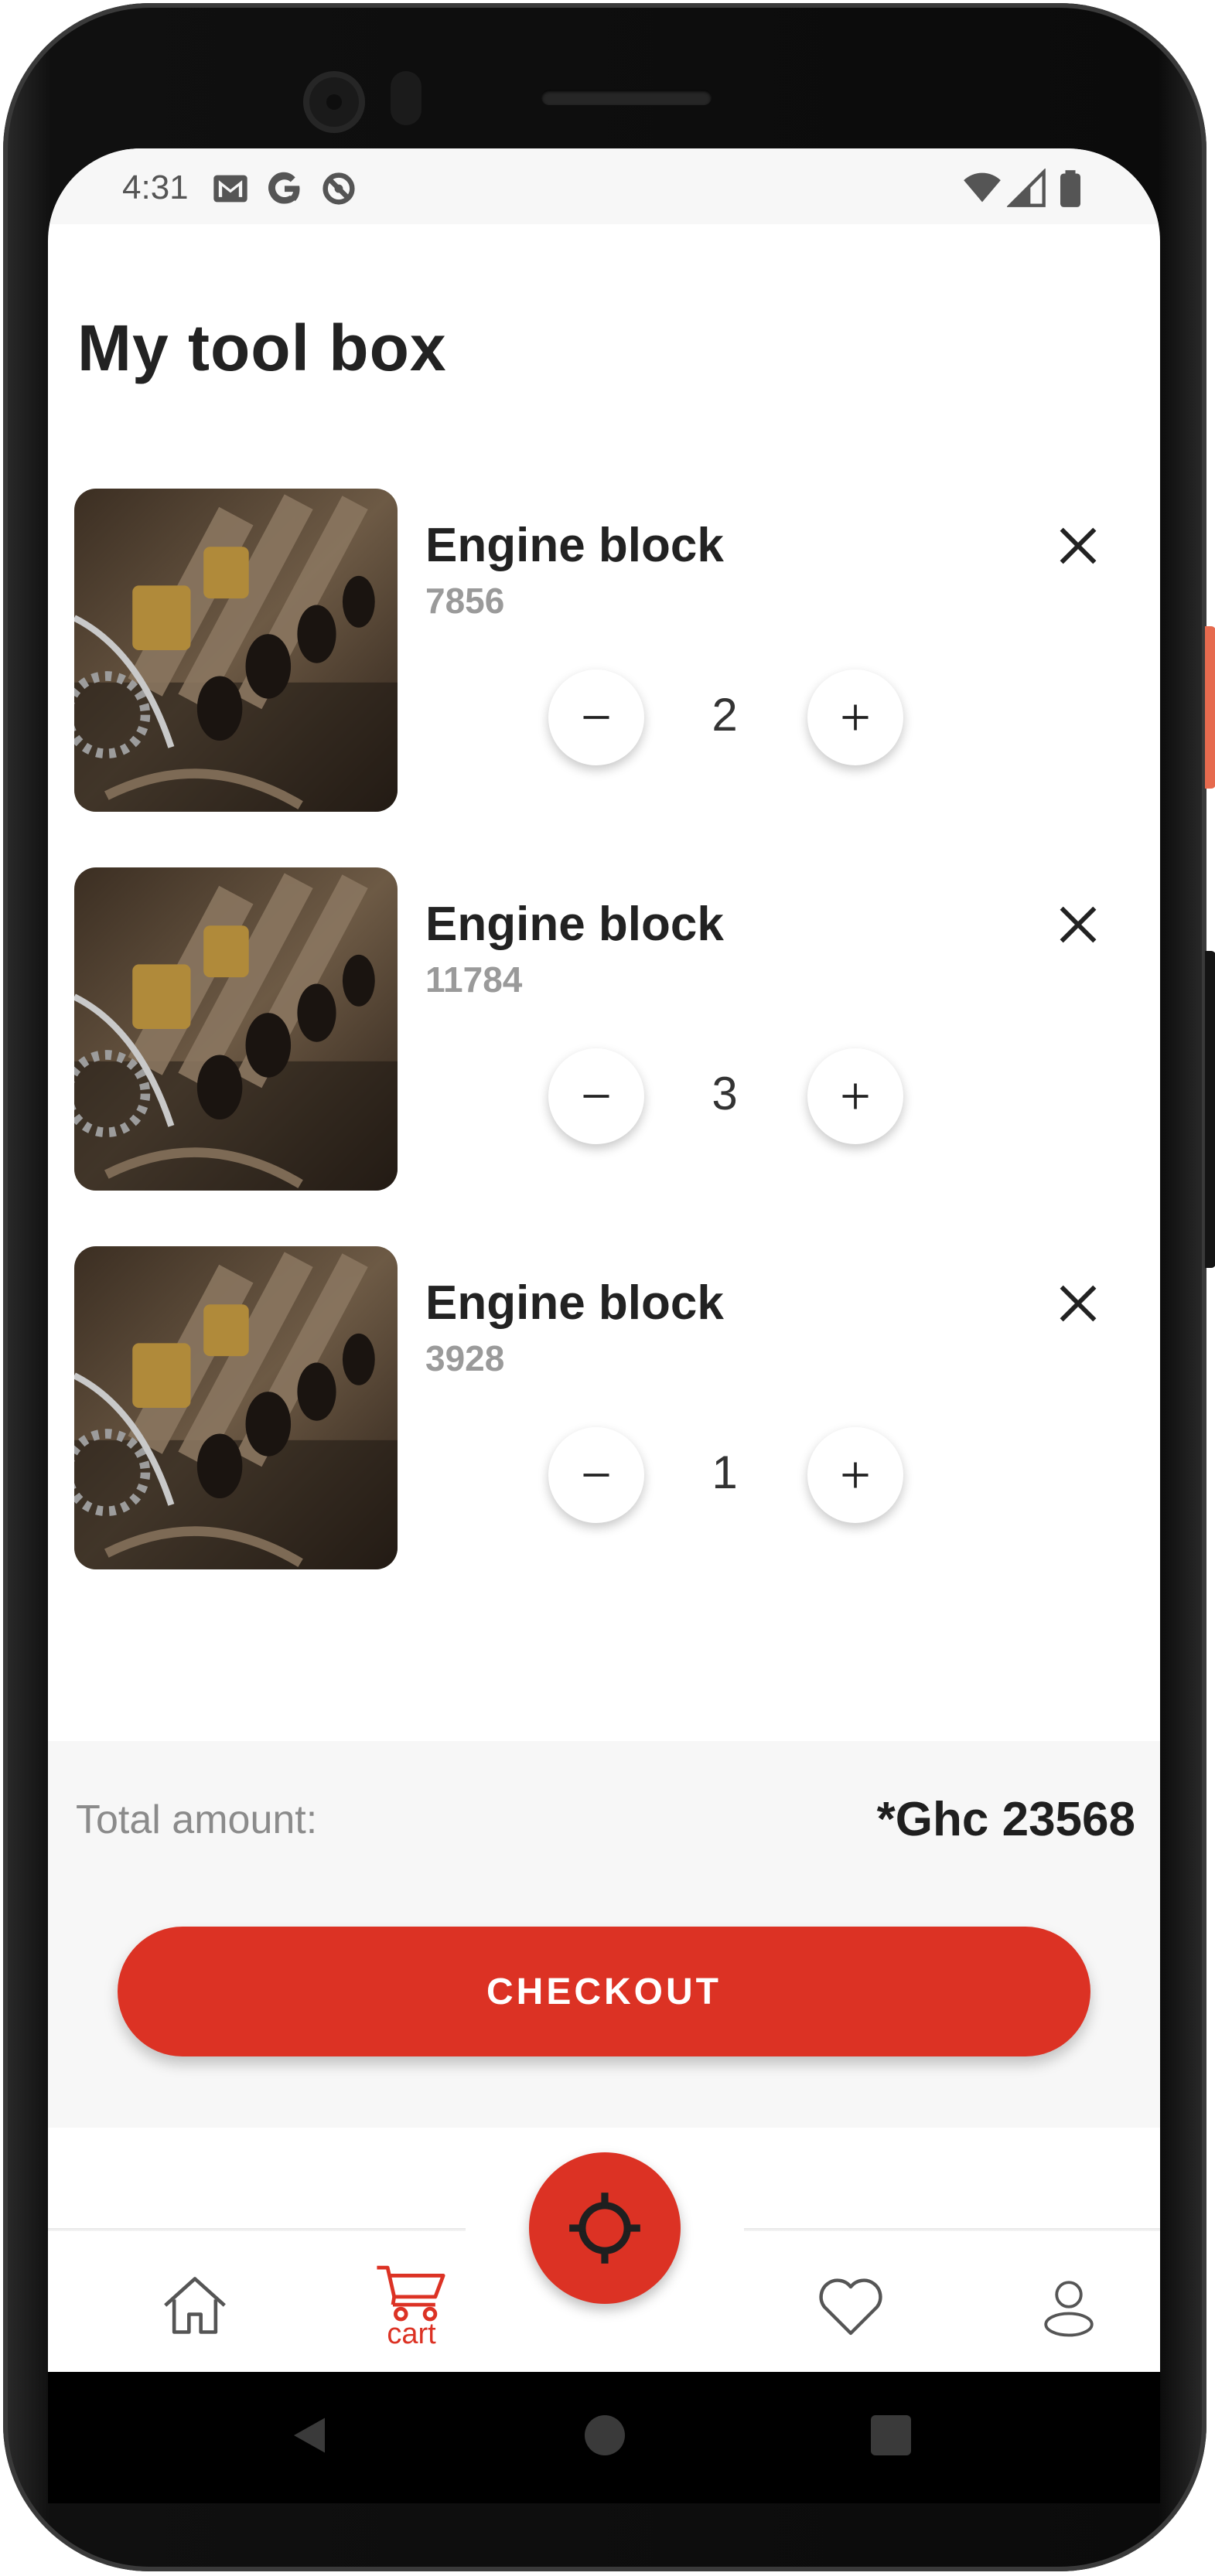 Image resolution: width=1215 pixels, height=2576 pixels. Describe the element at coordinates (309, 2435) in the screenshot. I see `back-icon` at that location.